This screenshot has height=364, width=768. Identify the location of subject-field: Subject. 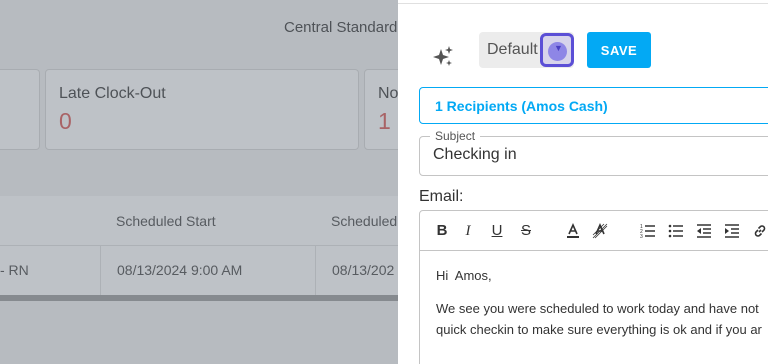
(593, 152).